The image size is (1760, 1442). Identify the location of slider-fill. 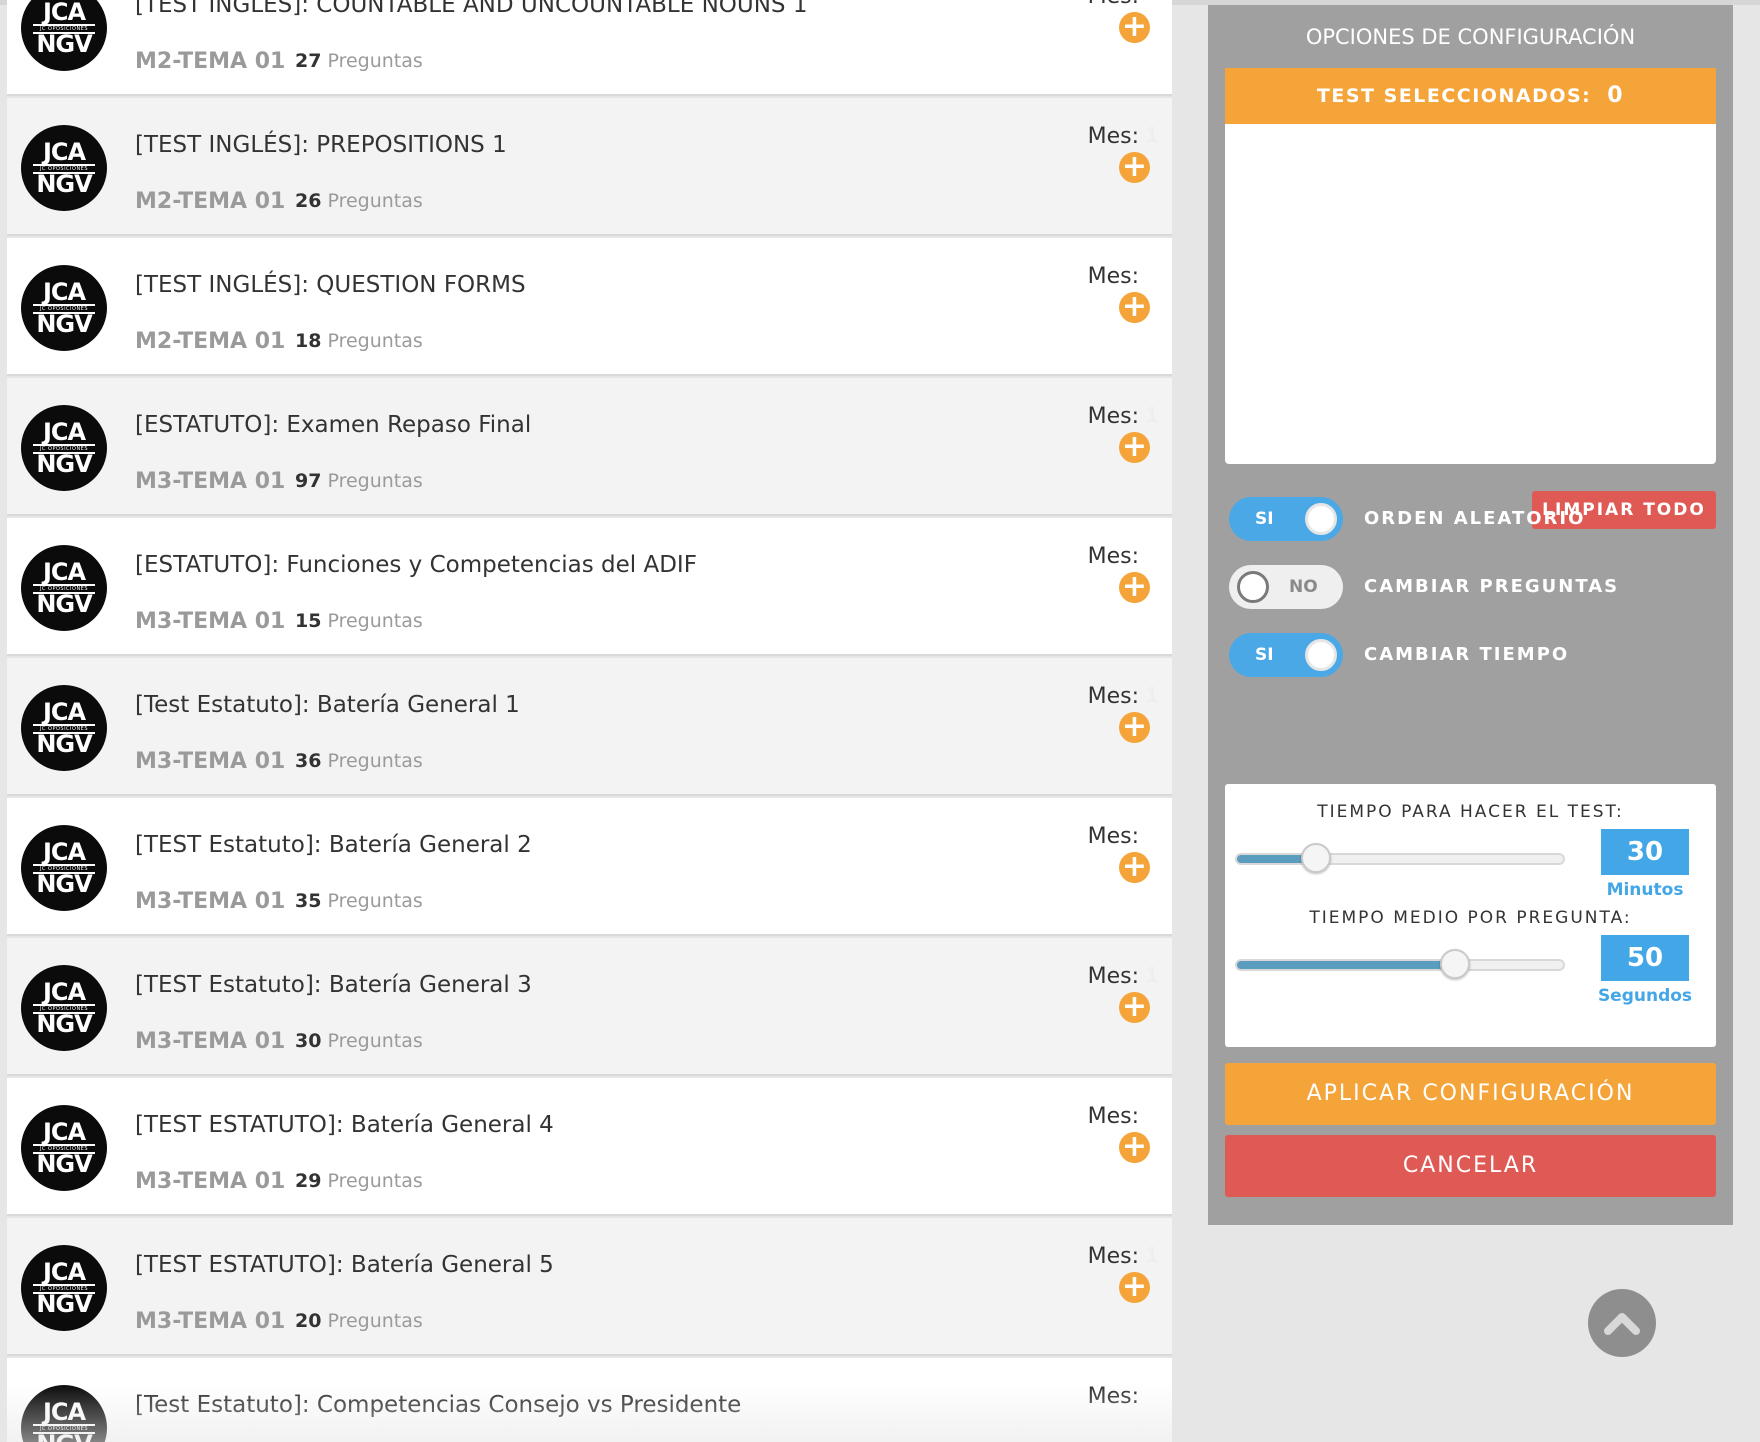
(1346, 965).